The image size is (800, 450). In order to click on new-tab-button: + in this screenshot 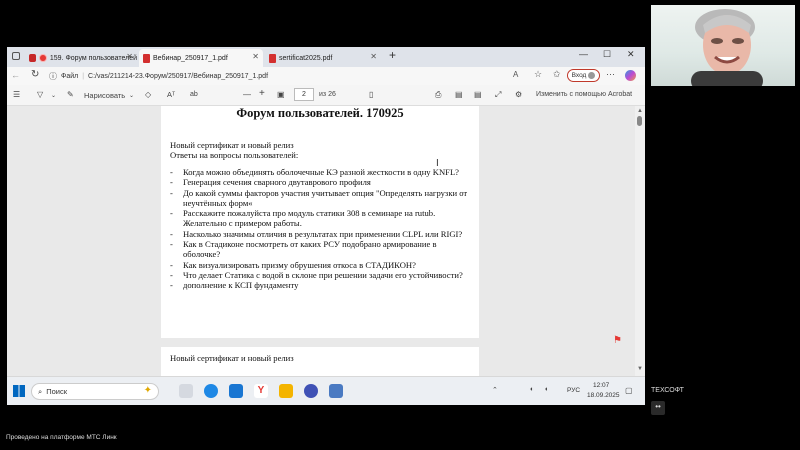, I will do `click(392, 55)`.